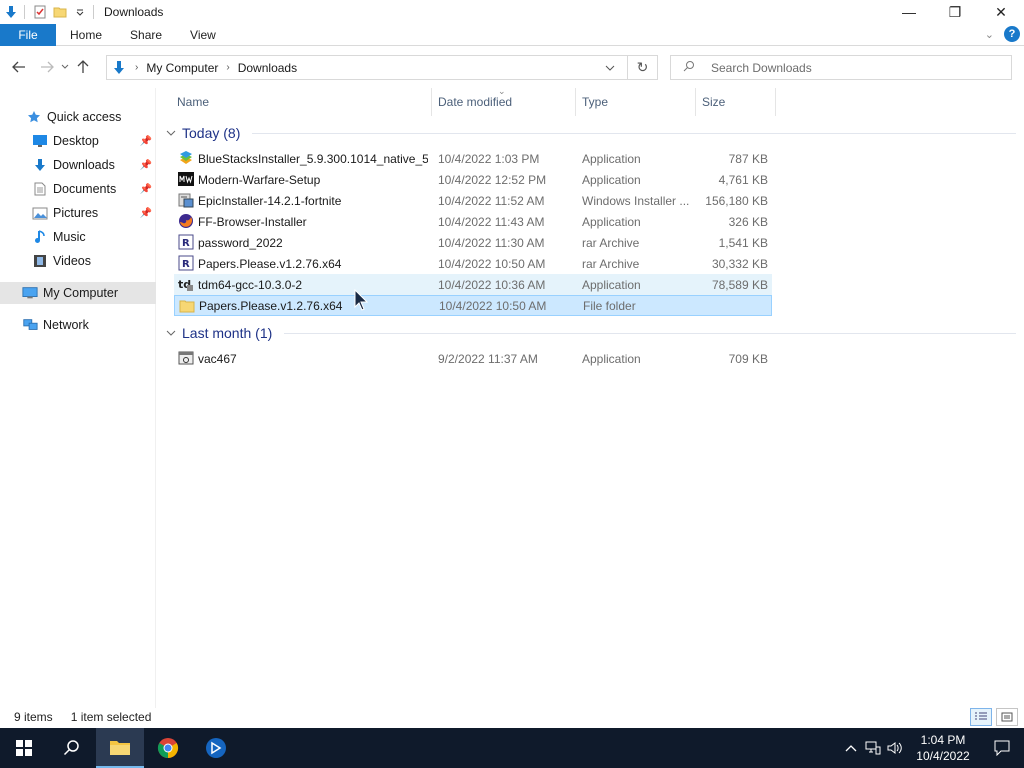  I want to click on app-taskbar-button, so click(216, 748).